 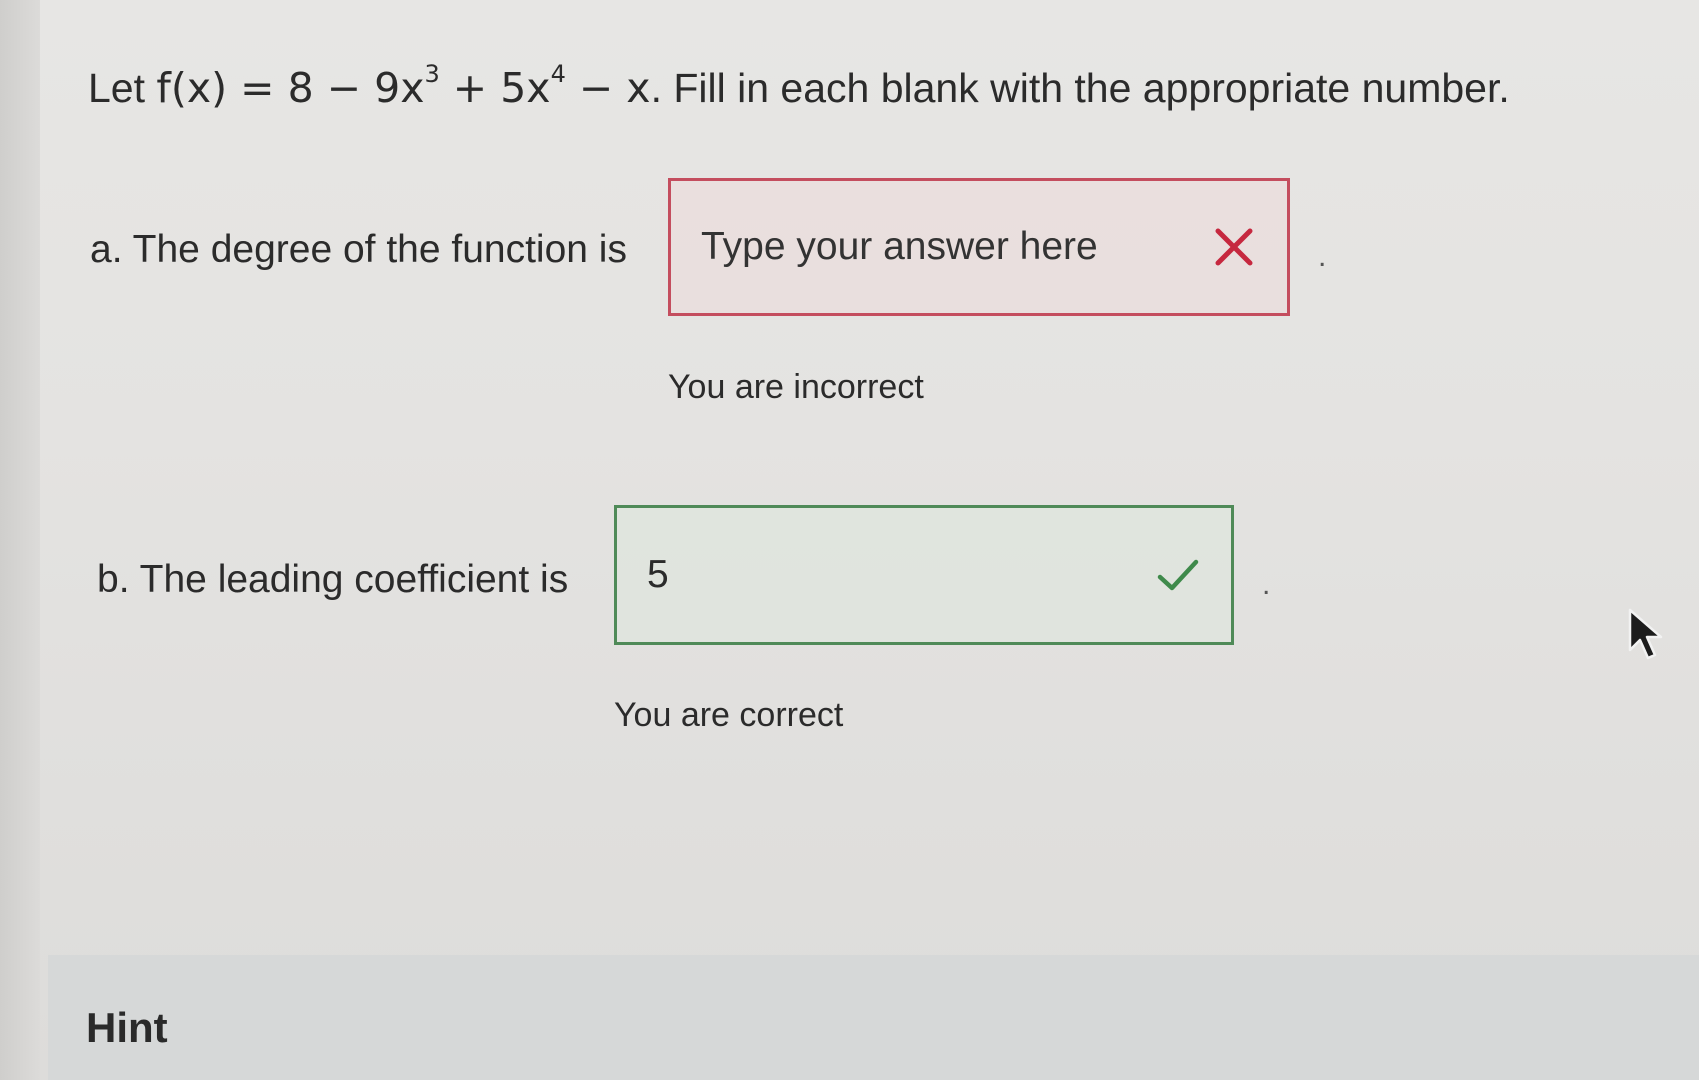 I want to click on question-prefix: Let, so click(x=116, y=88).